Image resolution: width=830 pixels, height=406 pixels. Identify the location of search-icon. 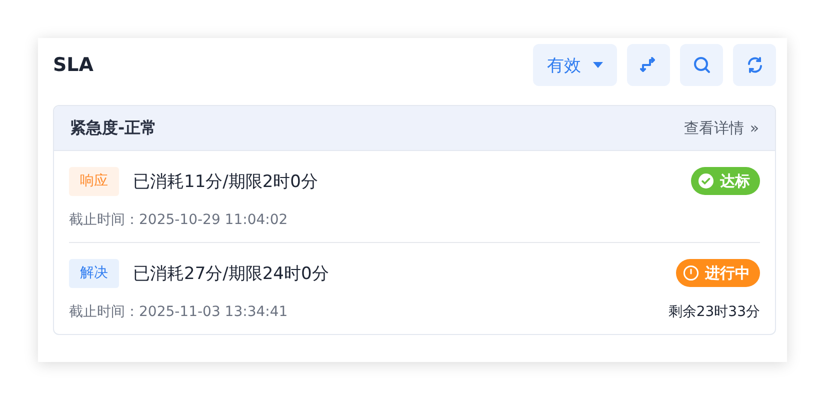
(701, 65).